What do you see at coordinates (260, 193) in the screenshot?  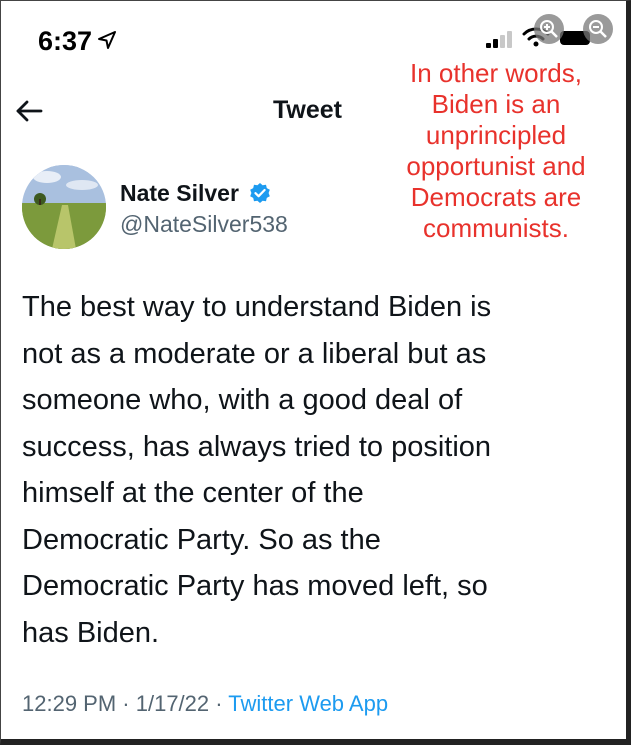 I see `verified-badge-icon` at bounding box center [260, 193].